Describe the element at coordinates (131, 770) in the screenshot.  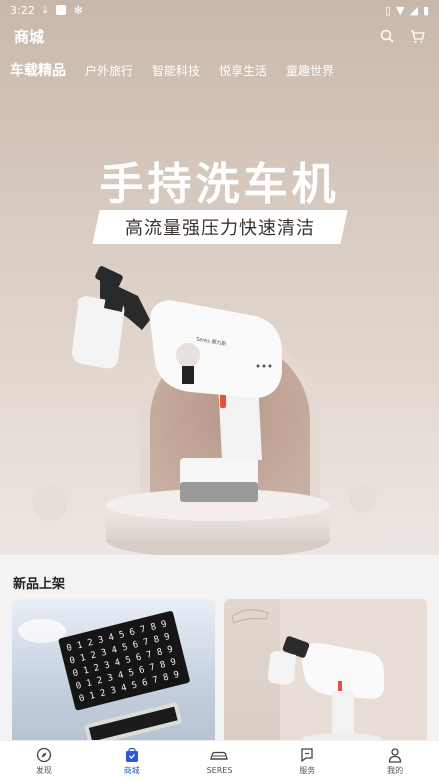
I see `tab-label: 商城` at that location.